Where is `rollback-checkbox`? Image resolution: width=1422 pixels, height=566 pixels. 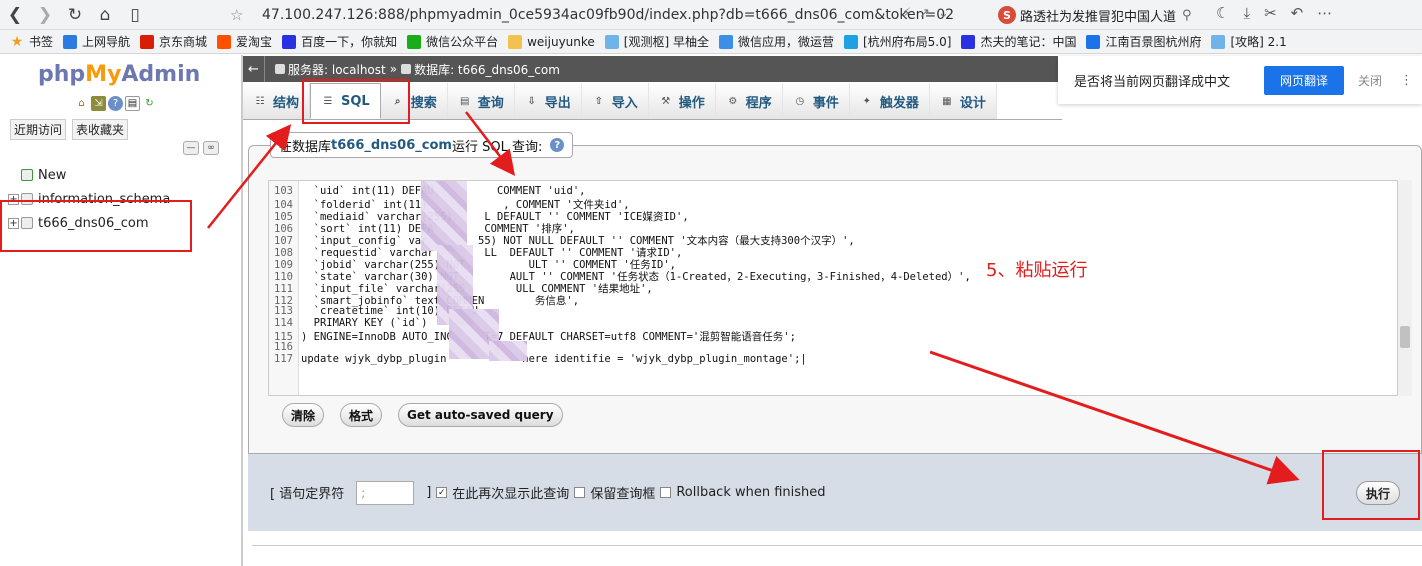
rollback-checkbox is located at coordinates (666, 492).